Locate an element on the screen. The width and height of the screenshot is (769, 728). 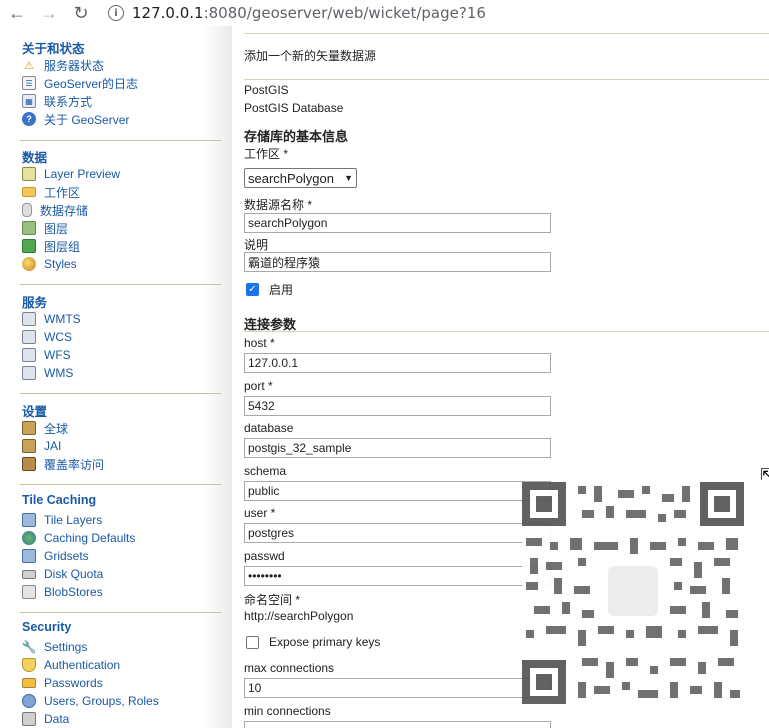
shield-icon is located at coordinates (29, 665).